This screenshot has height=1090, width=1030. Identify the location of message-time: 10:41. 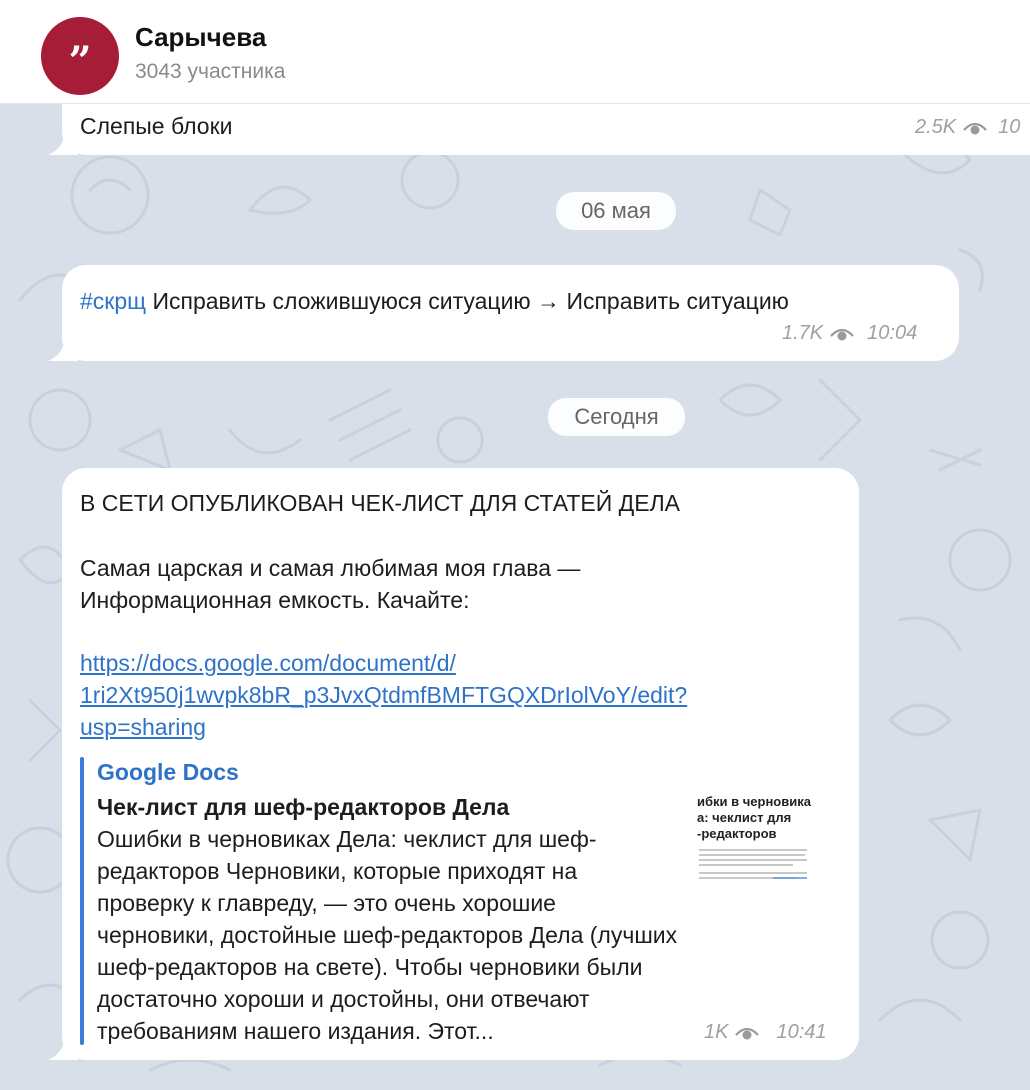
(801, 1032).